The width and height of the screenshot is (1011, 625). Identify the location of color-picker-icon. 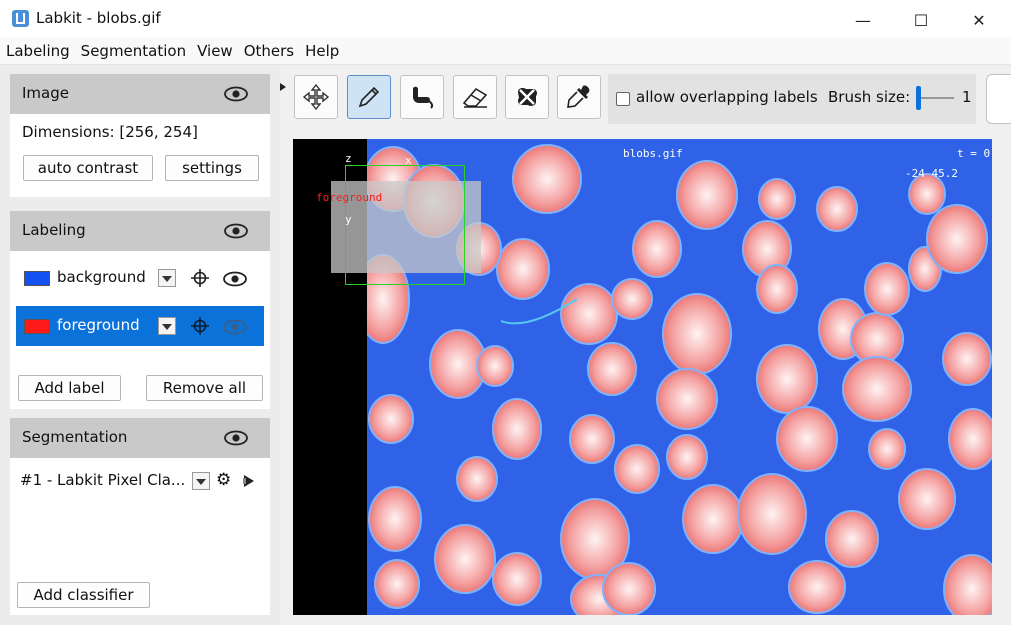
(578, 96).